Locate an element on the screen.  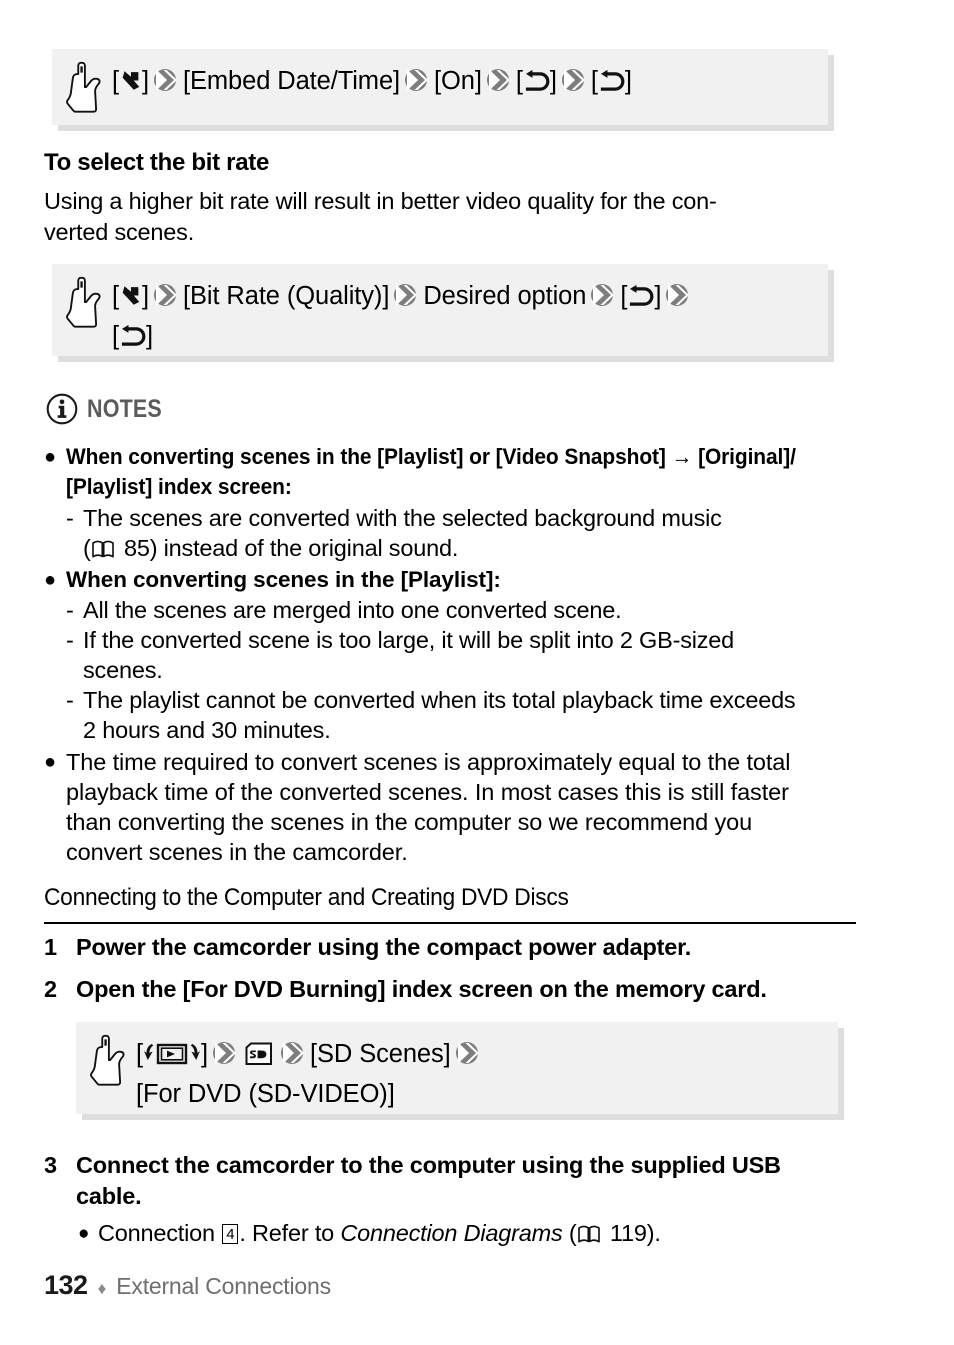
menu-label-desired-option: Desired option is located at coordinates (504, 296).